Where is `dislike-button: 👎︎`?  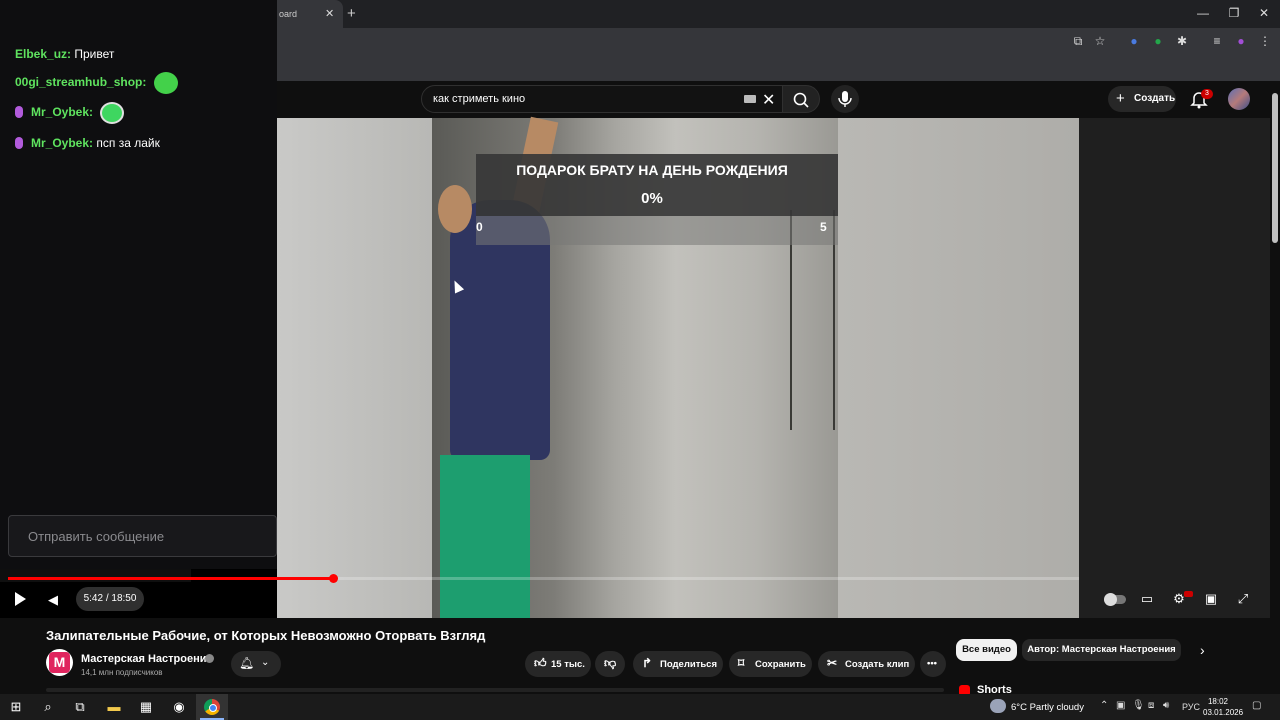 dislike-button: 👎︎ is located at coordinates (610, 664).